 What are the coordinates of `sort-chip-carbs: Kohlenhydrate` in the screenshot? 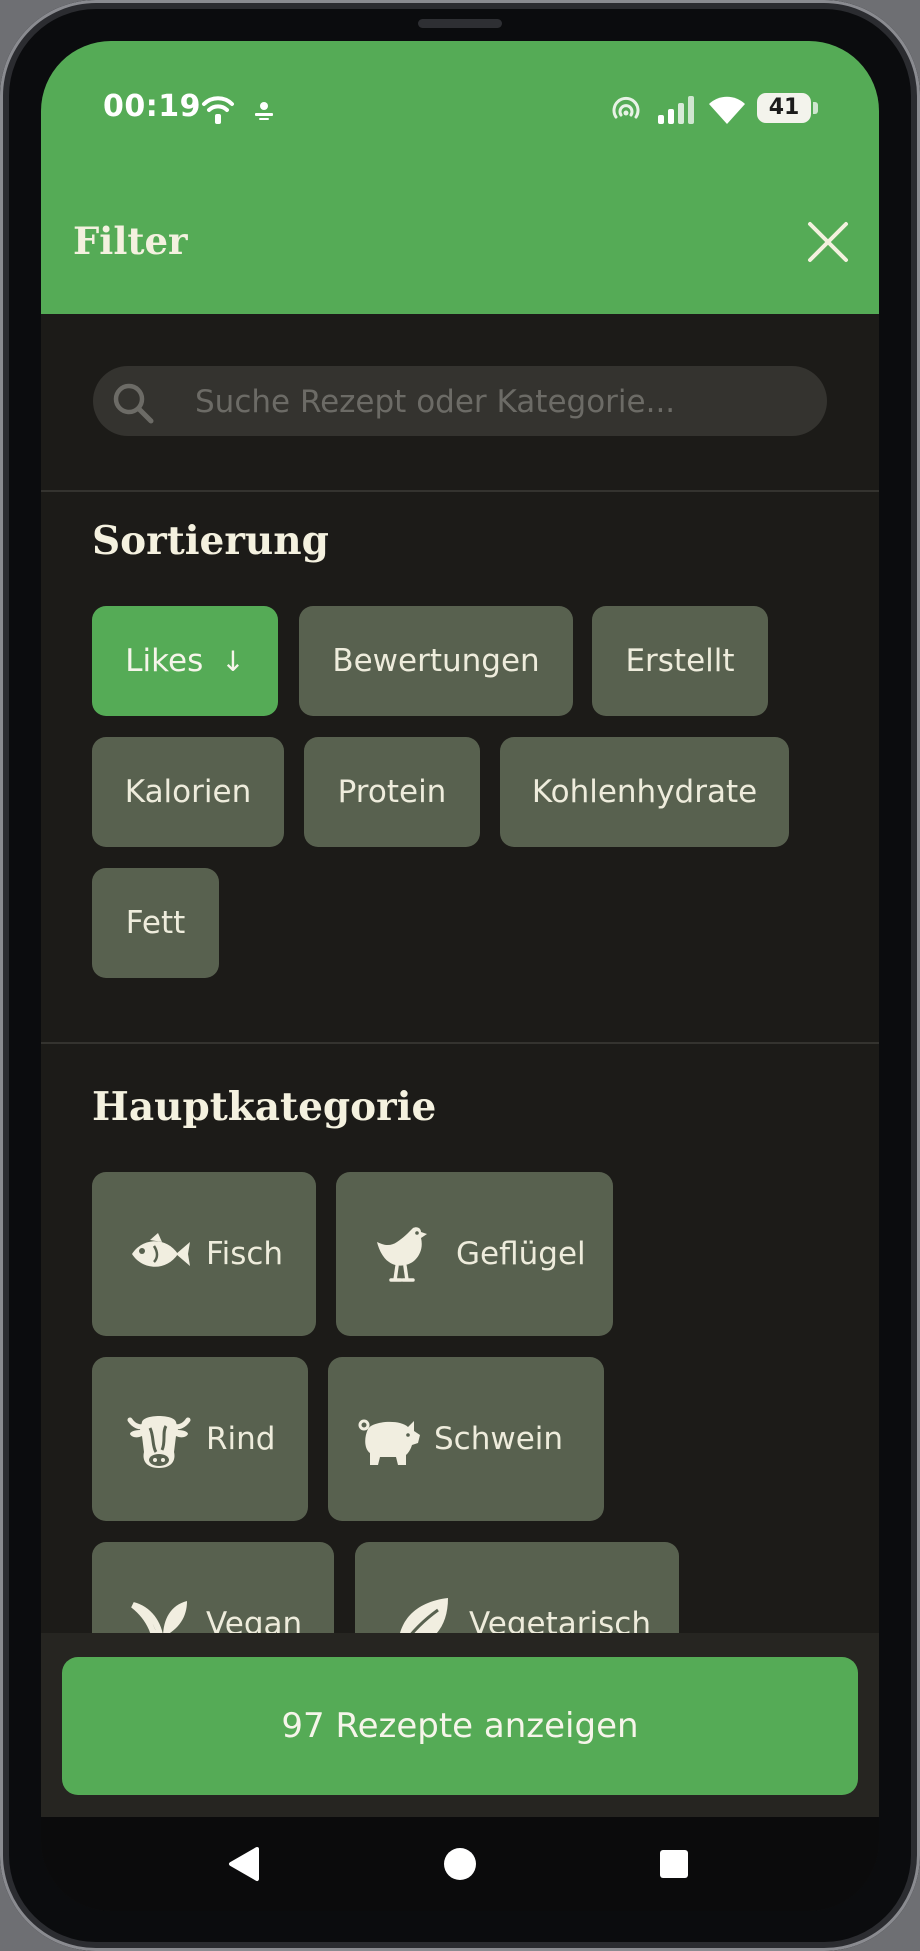 It's located at (644, 792).